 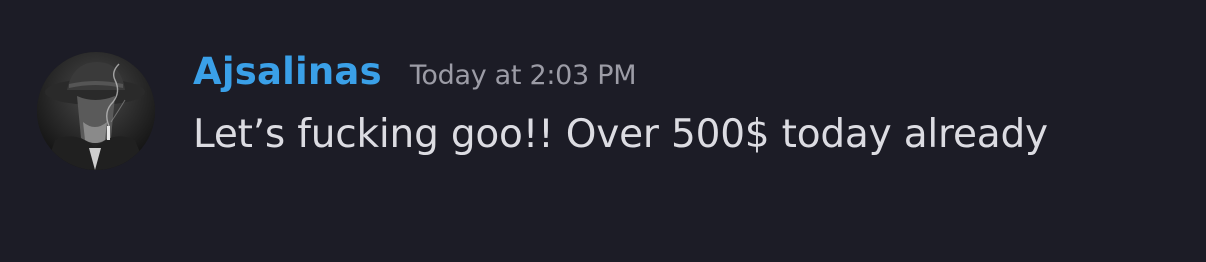 What do you see at coordinates (523, 75) in the screenshot?
I see `timestamp: Today at 2:03 PM` at bounding box center [523, 75].